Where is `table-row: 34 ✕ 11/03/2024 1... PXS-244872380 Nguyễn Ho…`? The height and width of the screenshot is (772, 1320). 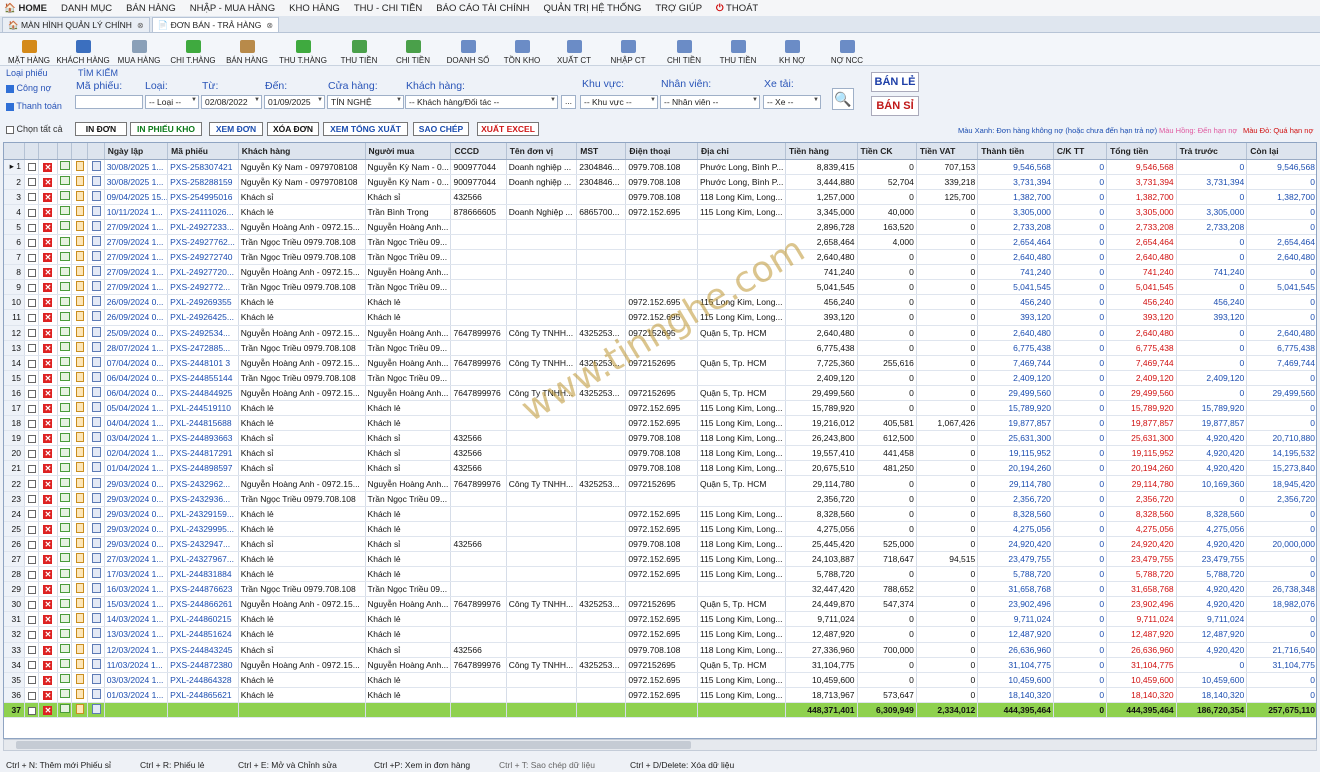
table-row: 34 ✕ 11/03/2024 1... PXS-244872380 Nguyễn Ho… is located at coordinates (660, 665).